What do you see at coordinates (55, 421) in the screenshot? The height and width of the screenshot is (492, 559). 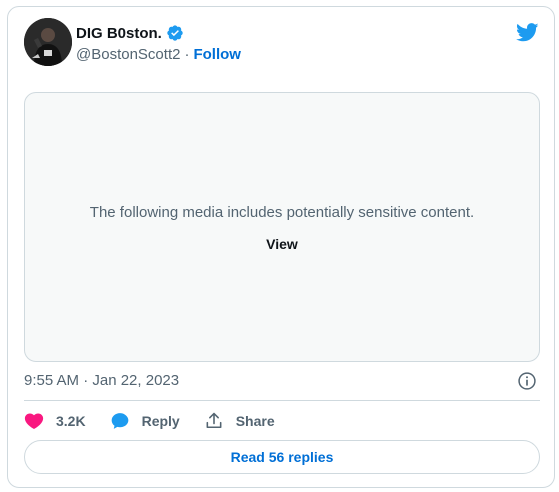 I see `like-button: 3.2K` at bounding box center [55, 421].